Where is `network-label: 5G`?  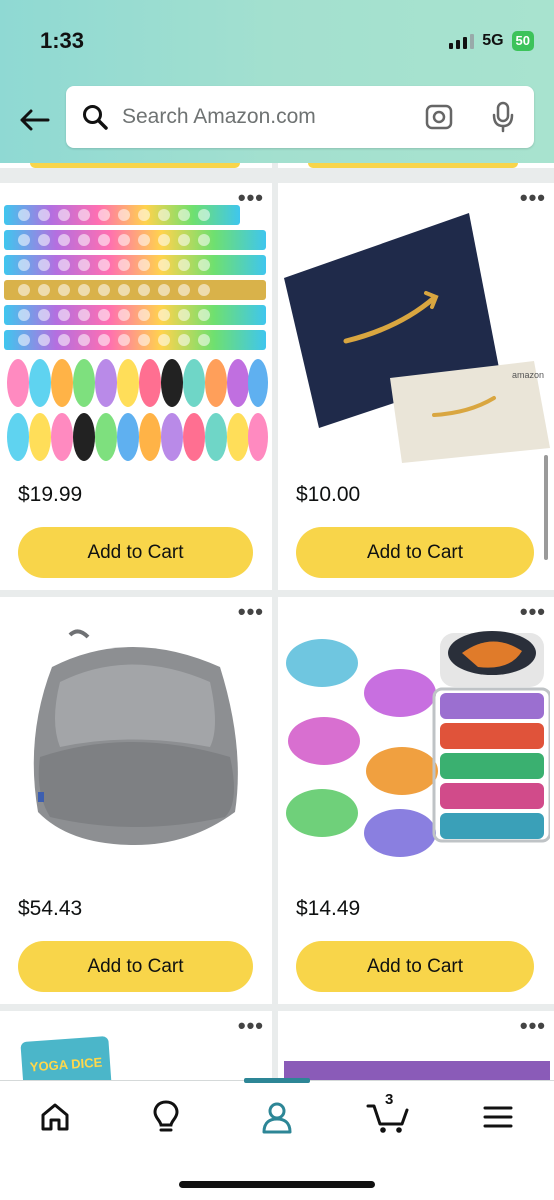
network-label: 5G is located at coordinates (493, 40).